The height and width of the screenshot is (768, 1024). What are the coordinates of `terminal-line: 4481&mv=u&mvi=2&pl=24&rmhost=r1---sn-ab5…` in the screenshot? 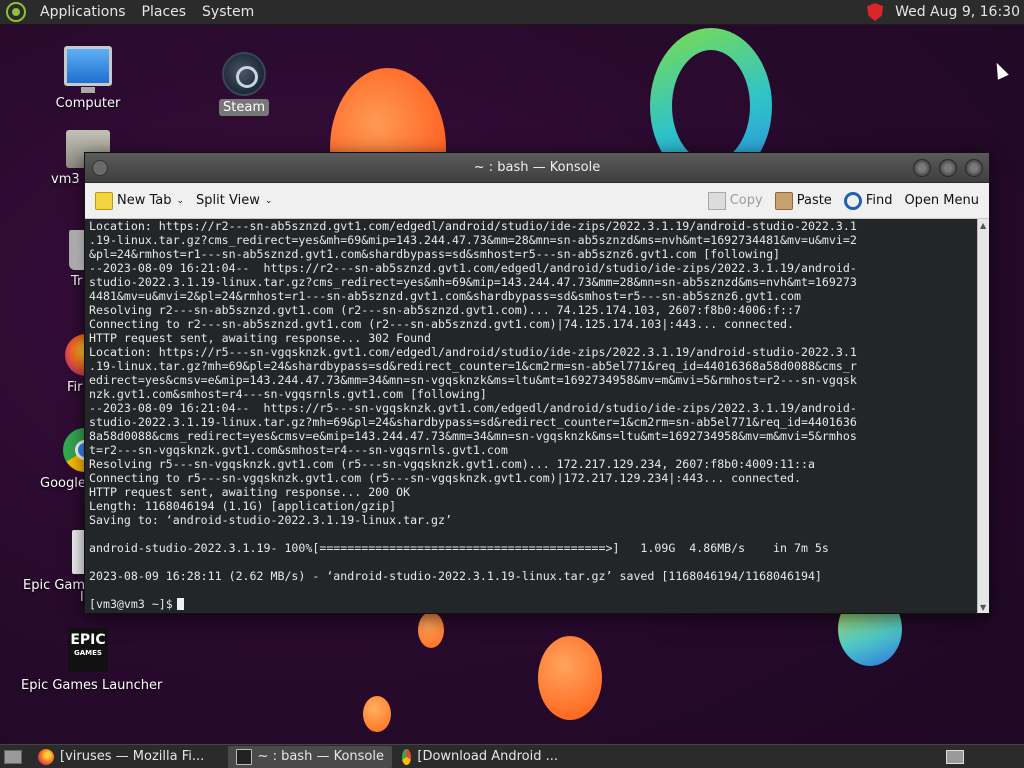 It's located at (445, 296).